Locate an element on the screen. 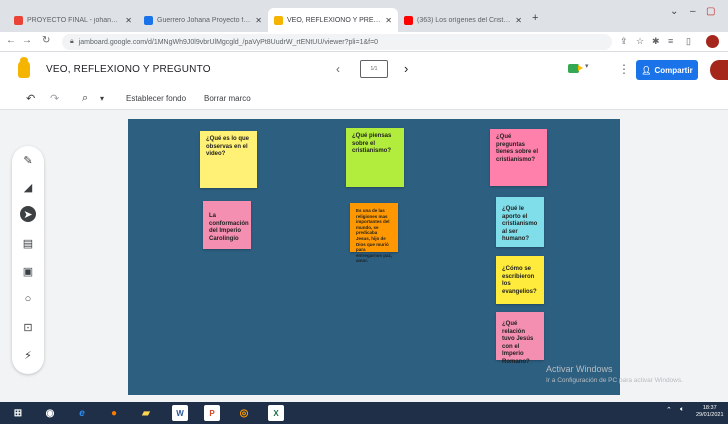 The height and width of the screenshot is (424, 728). sticky-note-text: La conformación del Imperio Carolingio is located at coordinates (229, 227).